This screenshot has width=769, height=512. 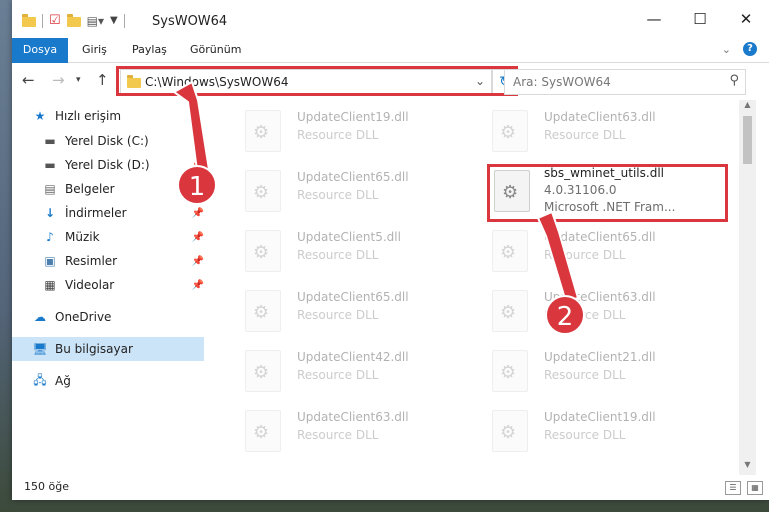 I want to click on videos-icon: ▦, so click(x=50, y=285).